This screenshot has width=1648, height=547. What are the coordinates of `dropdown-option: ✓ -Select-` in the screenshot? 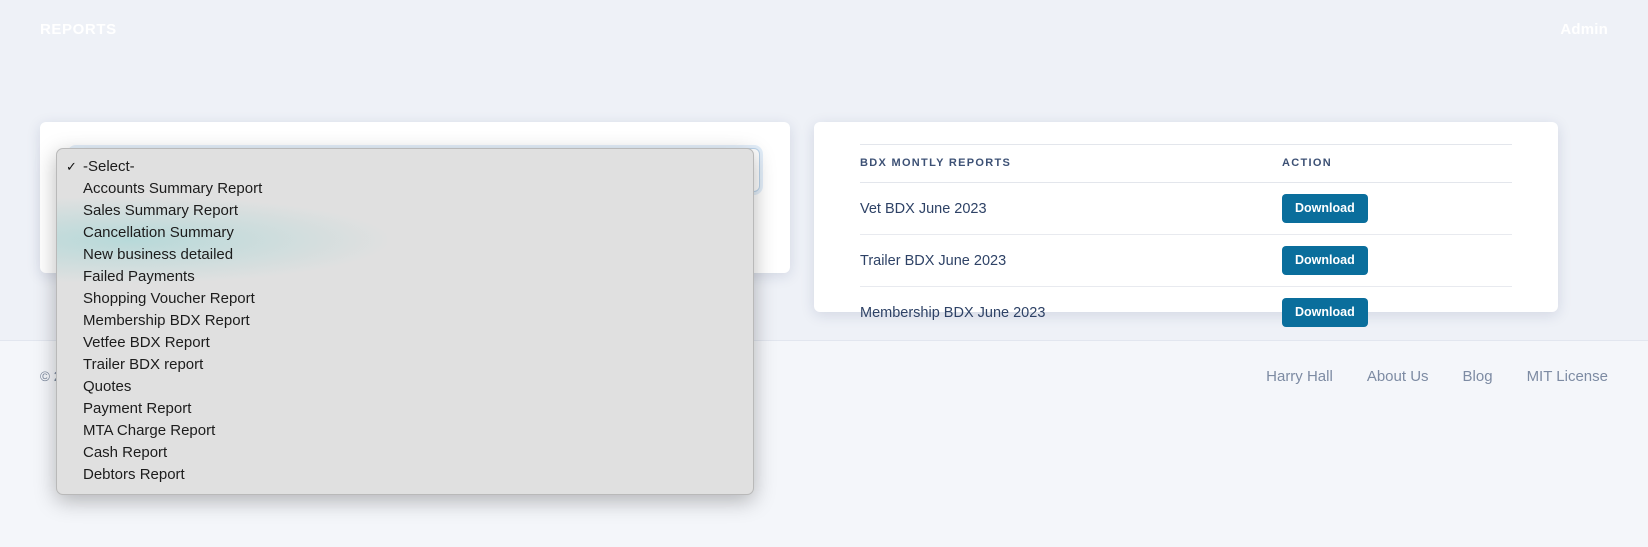 It's located at (405, 167).